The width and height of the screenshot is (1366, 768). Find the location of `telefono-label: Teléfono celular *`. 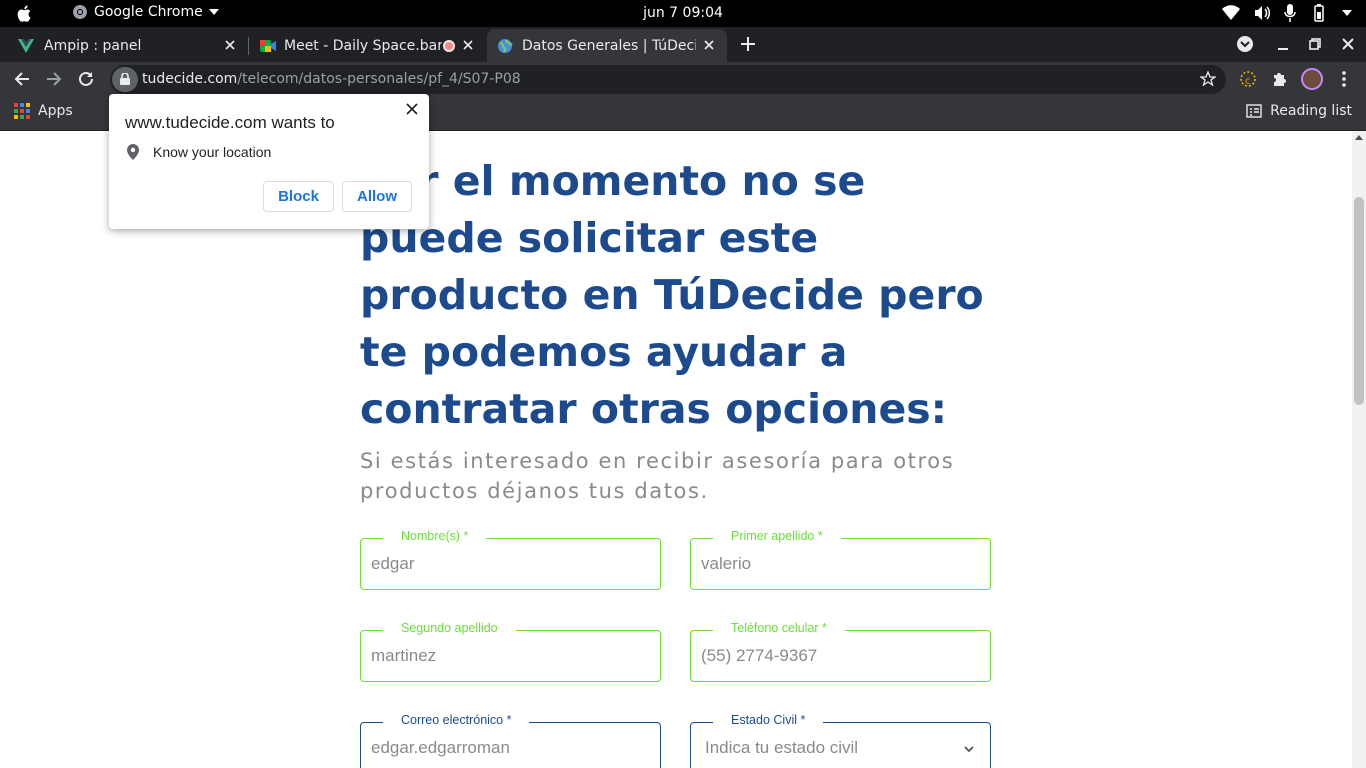

telefono-label: Teléfono celular * is located at coordinates (779, 628).